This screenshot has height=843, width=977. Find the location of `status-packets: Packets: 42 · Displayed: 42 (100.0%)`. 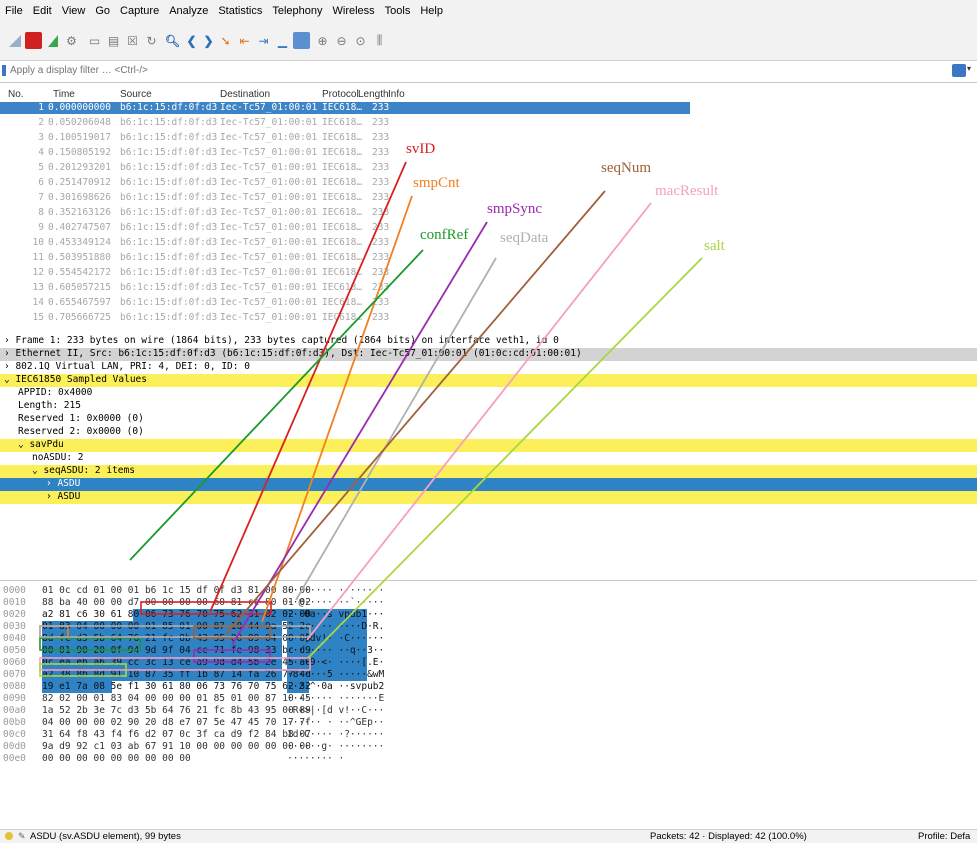

status-packets: Packets: 42 · Displayed: 42 (100.0%) is located at coordinates (728, 836).